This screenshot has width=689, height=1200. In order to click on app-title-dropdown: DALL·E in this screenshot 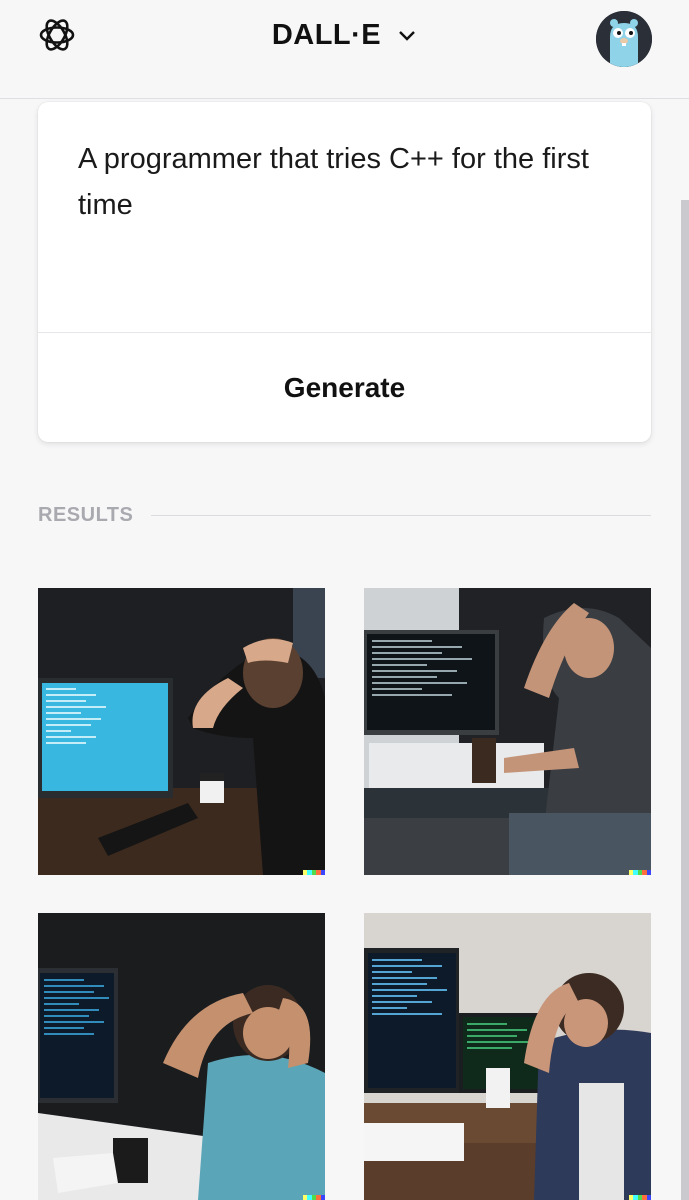, I will do `click(344, 35)`.